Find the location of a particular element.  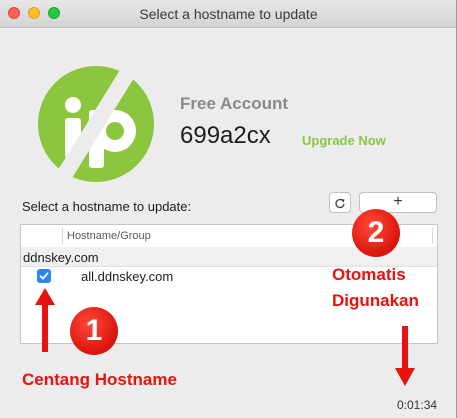

down-arrow-icon is located at coordinates (405, 356).